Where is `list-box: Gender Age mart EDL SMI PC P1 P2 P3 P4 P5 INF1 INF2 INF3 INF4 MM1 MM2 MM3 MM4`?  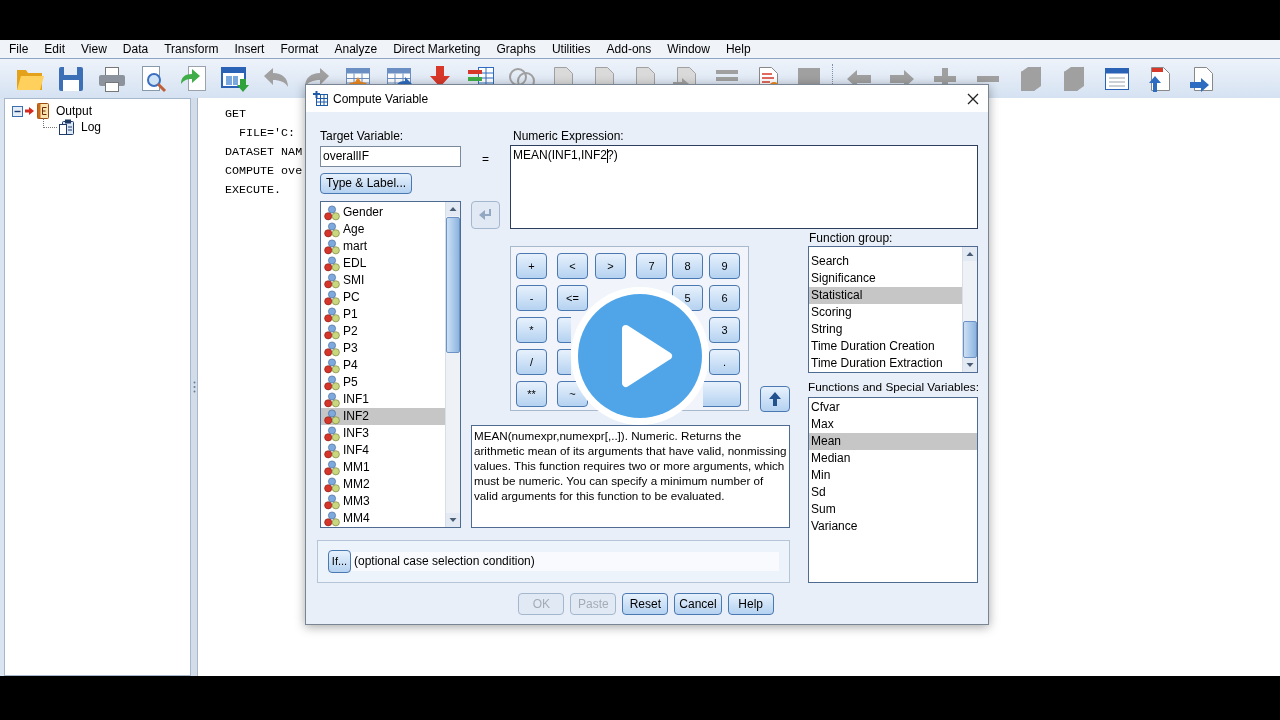
list-box: Gender Age mart EDL SMI PC P1 P2 P3 P4 P5 INF1 INF2 INF3 INF4 MM1 MM2 MM3 MM4 is located at coordinates (390, 364).